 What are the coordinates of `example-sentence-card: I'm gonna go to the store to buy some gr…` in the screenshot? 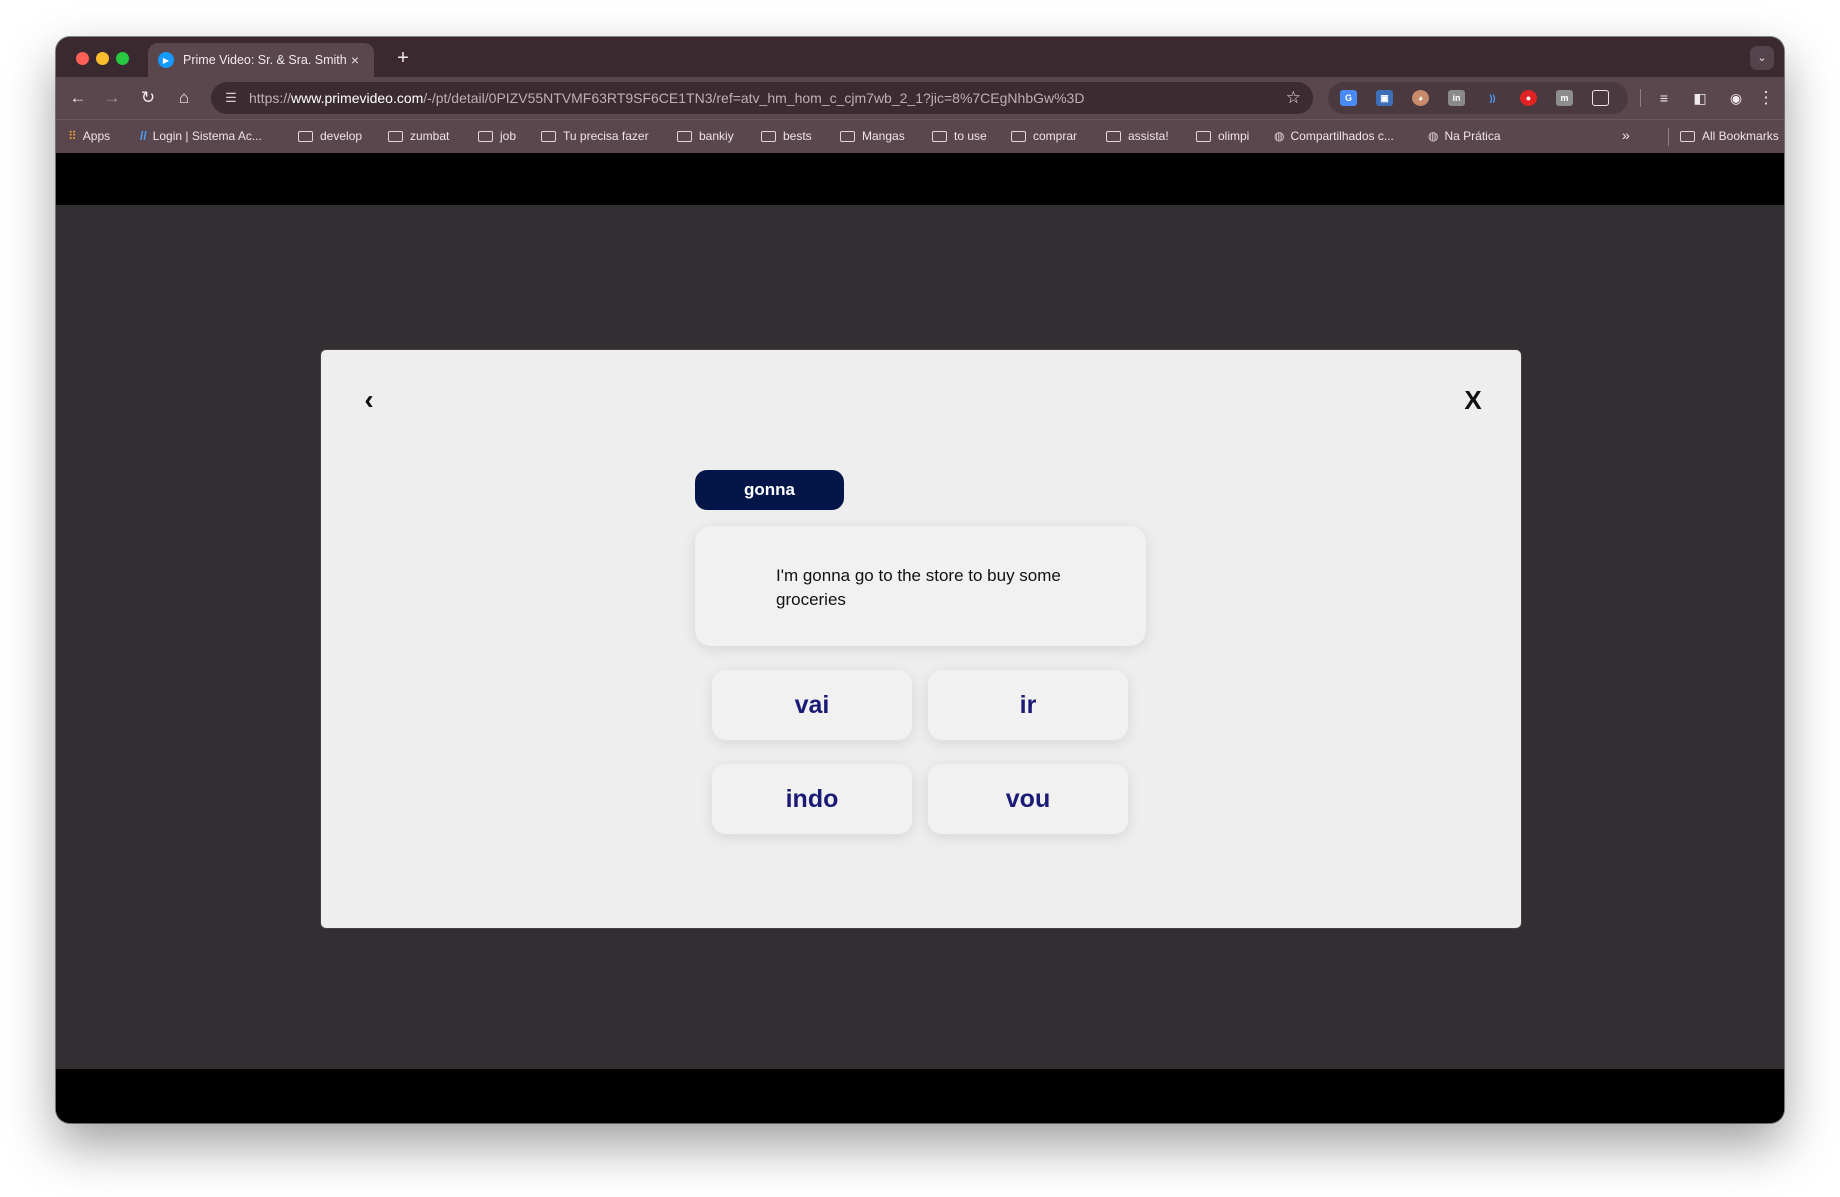 It's located at (920, 586).